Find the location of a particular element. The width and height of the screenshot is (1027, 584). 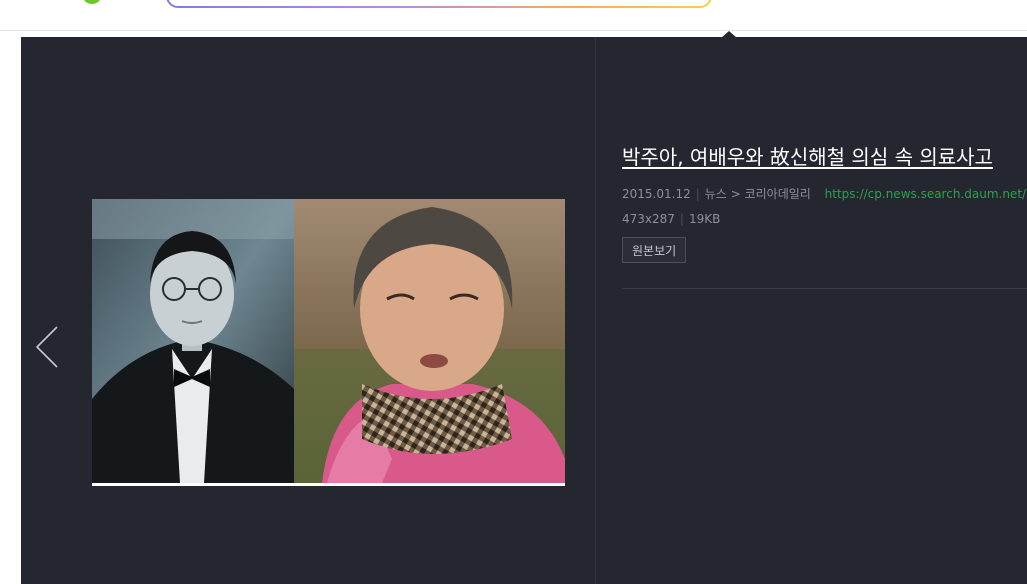

image-meta: 473x287 | 19KB is located at coordinates (671, 219).